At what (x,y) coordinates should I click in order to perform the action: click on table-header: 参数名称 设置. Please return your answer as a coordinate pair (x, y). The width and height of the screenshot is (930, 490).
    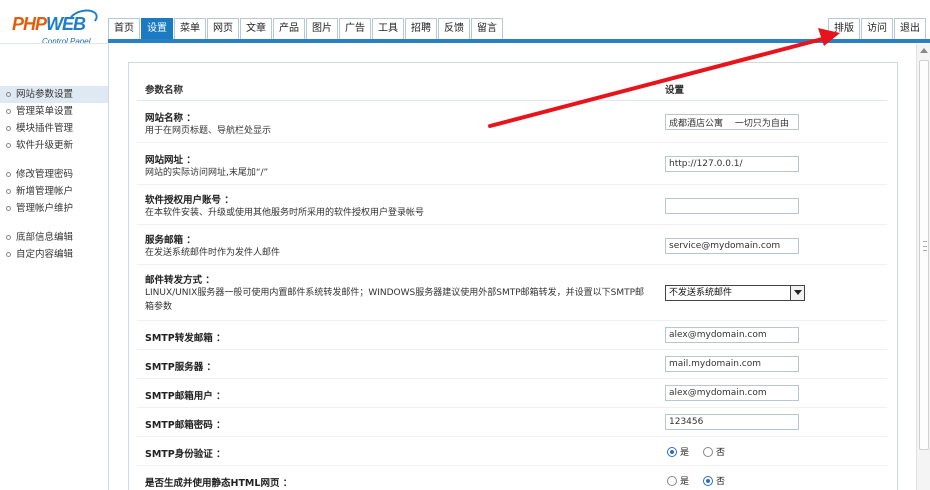
    Looking at the image, I should click on (512, 86).